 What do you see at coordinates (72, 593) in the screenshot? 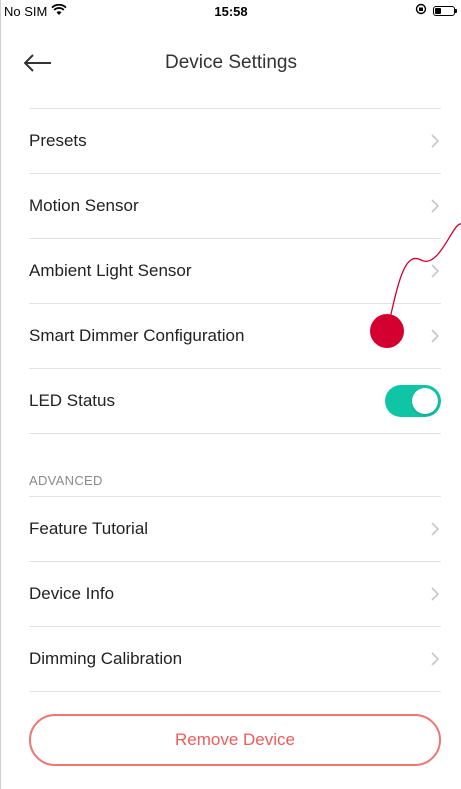
I see `row-label: Device Info` at bounding box center [72, 593].